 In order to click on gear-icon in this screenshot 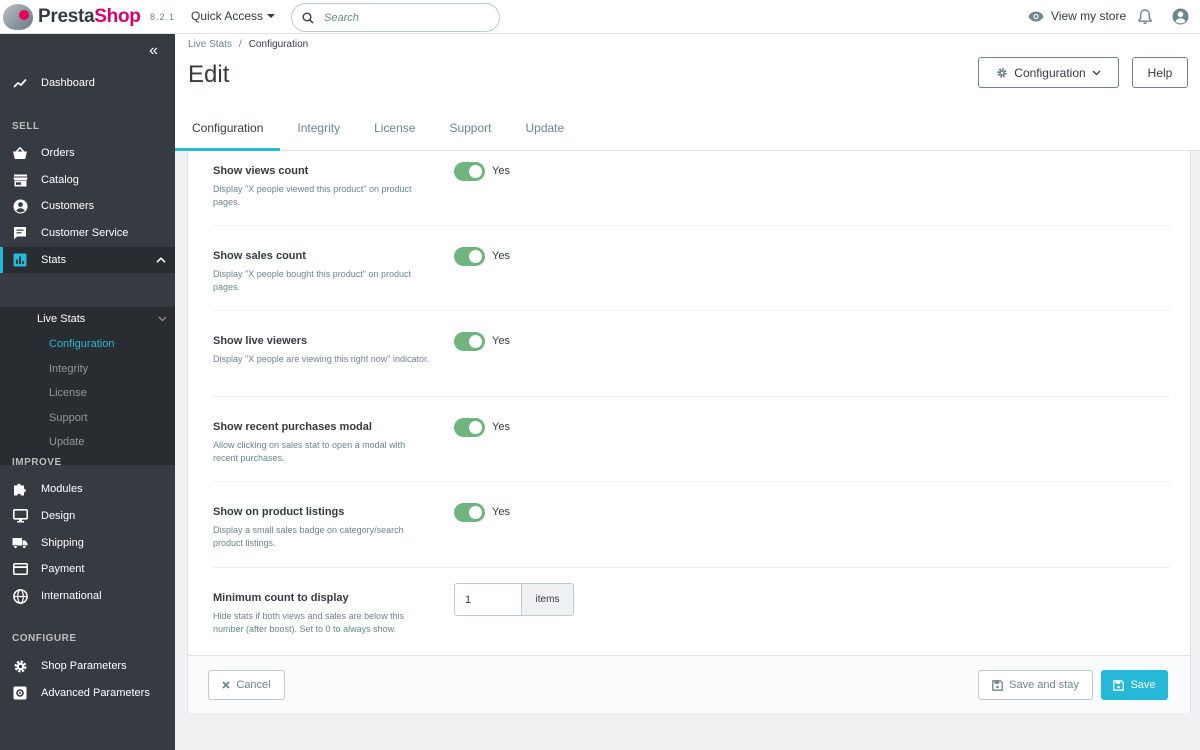, I will do `click(20, 666)`.